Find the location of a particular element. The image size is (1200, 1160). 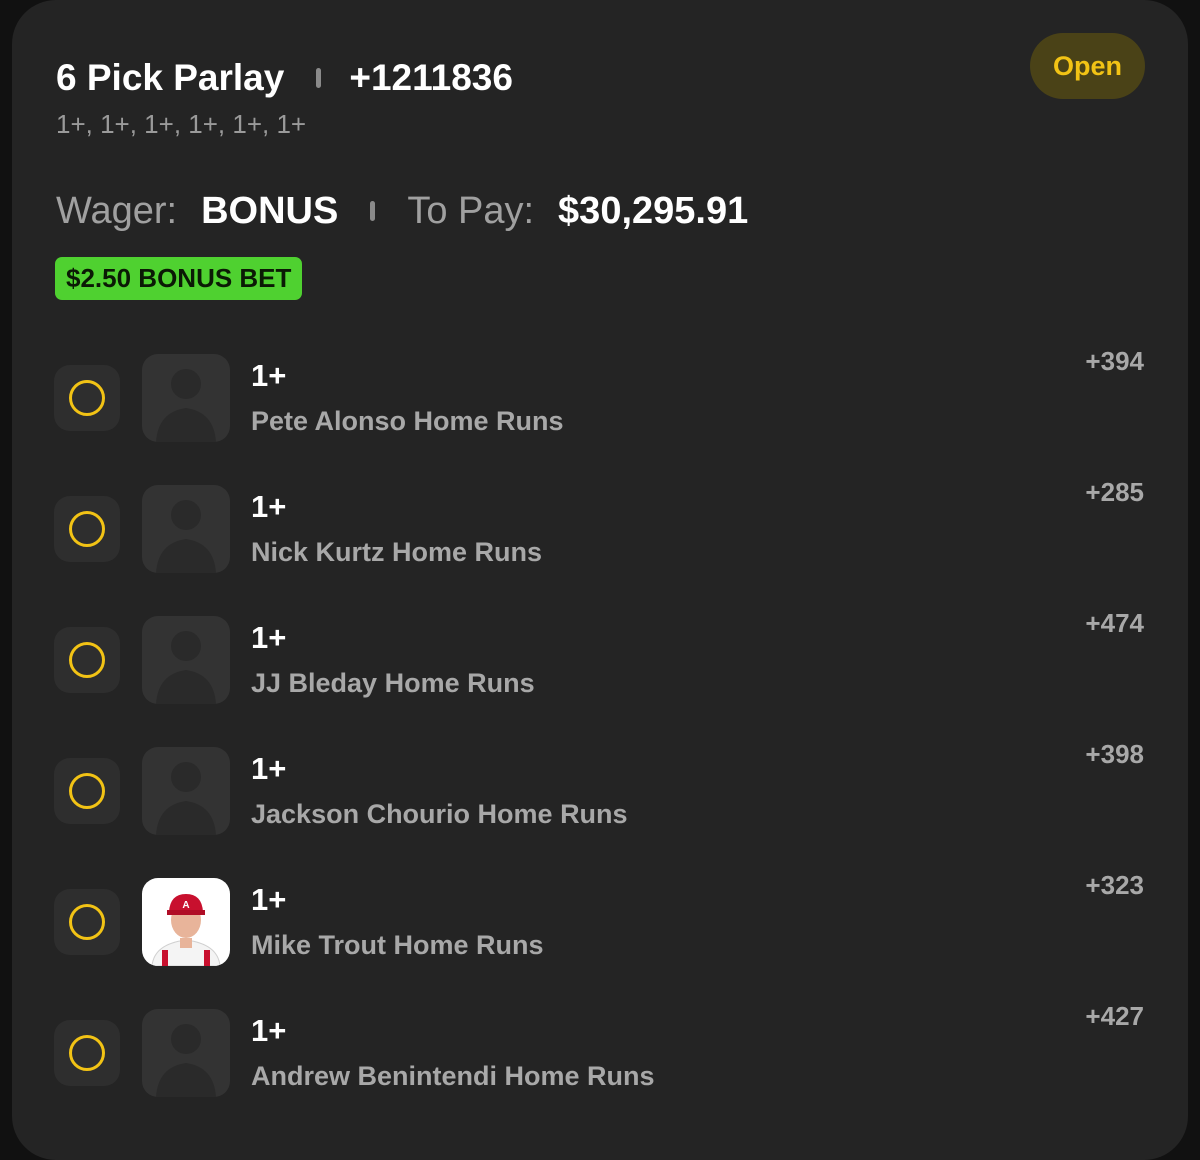

leg-odds: +394 is located at coordinates (1114, 361).